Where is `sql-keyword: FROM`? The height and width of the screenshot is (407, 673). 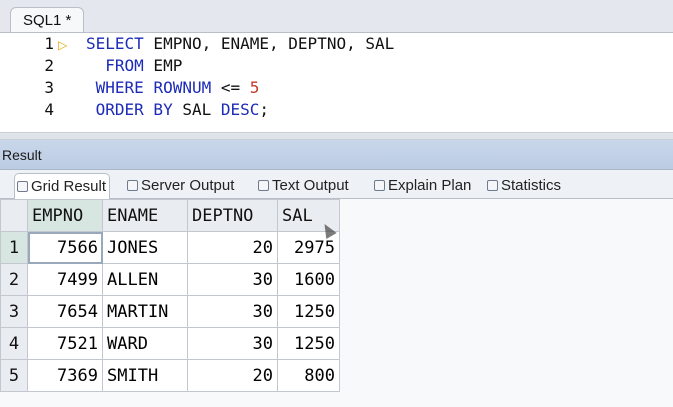
sql-keyword: FROM is located at coordinates (115, 65).